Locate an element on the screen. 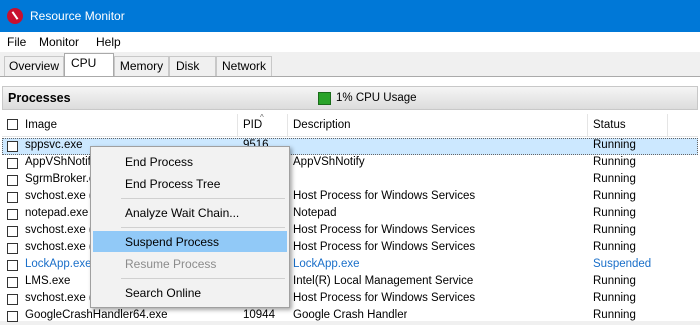 The width and height of the screenshot is (700, 325). resource-monitor-icon is located at coordinates (15, 16).